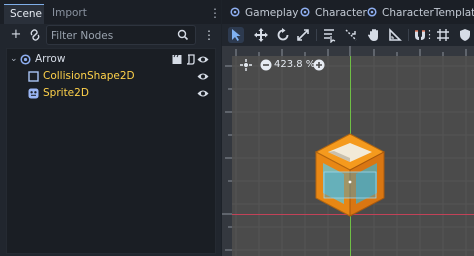 Image resolution: width=474 pixels, height=256 pixels. I want to click on tree-item-collisionshape2d: CollisionShape2D, so click(111, 76).